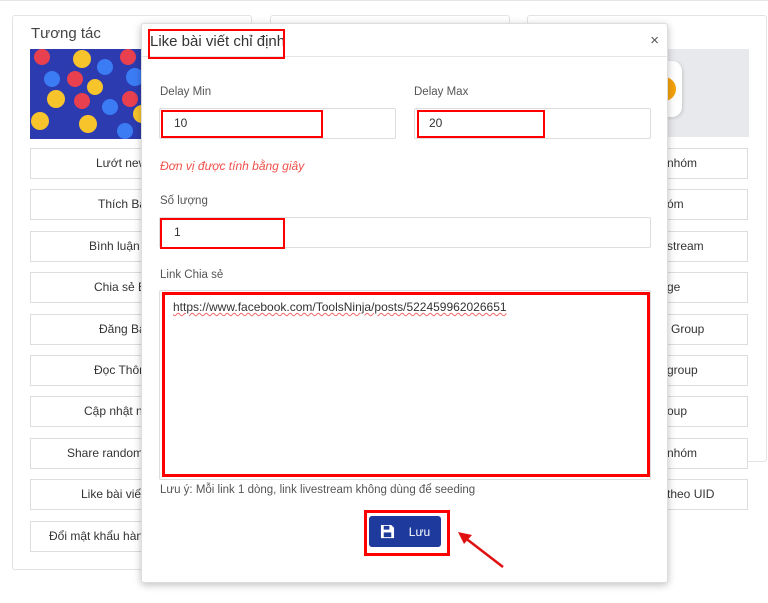 This screenshot has height=603, width=768. What do you see at coordinates (407, 533) in the screenshot?
I see `save-highlight` at bounding box center [407, 533].